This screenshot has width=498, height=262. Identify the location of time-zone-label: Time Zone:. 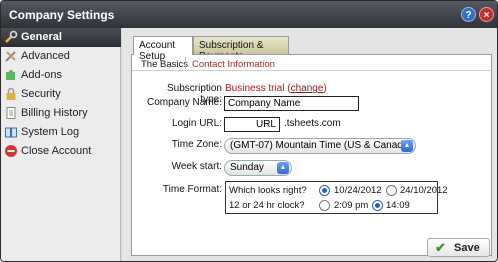
(196, 144).